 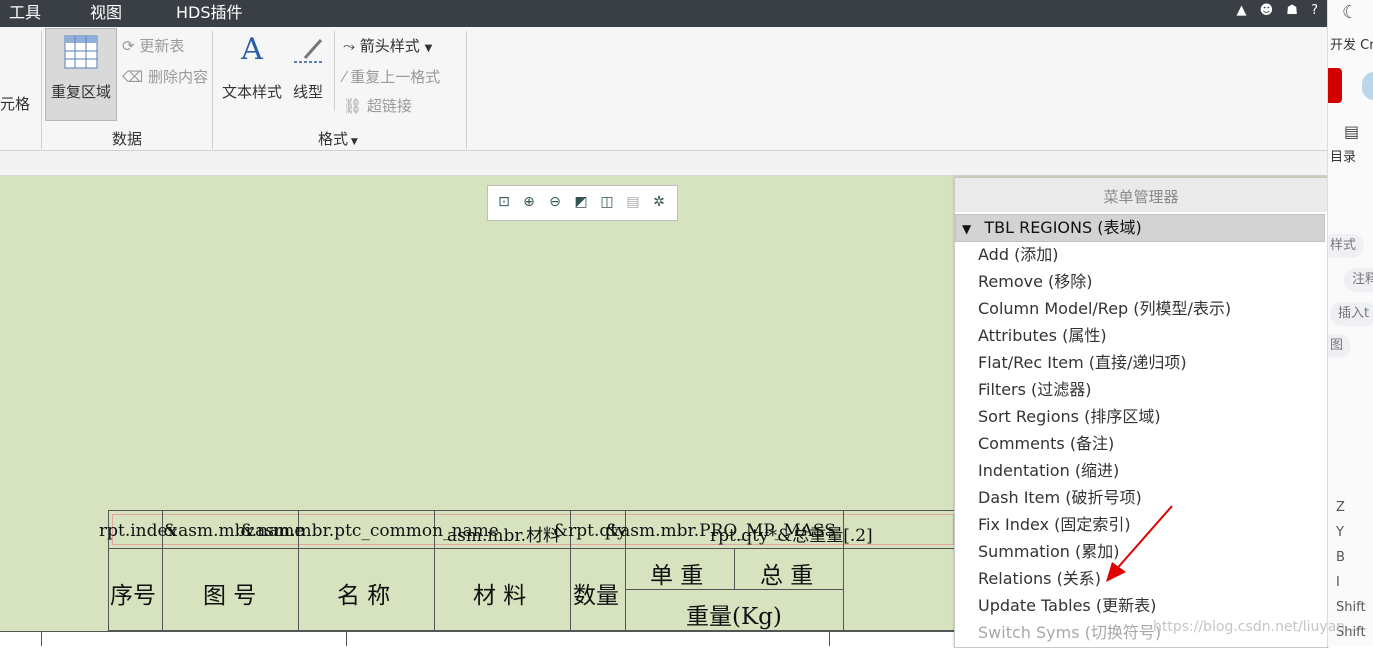 What do you see at coordinates (80, 92) in the screenshot?
I see `repeat-region-label: 重复区域` at bounding box center [80, 92].